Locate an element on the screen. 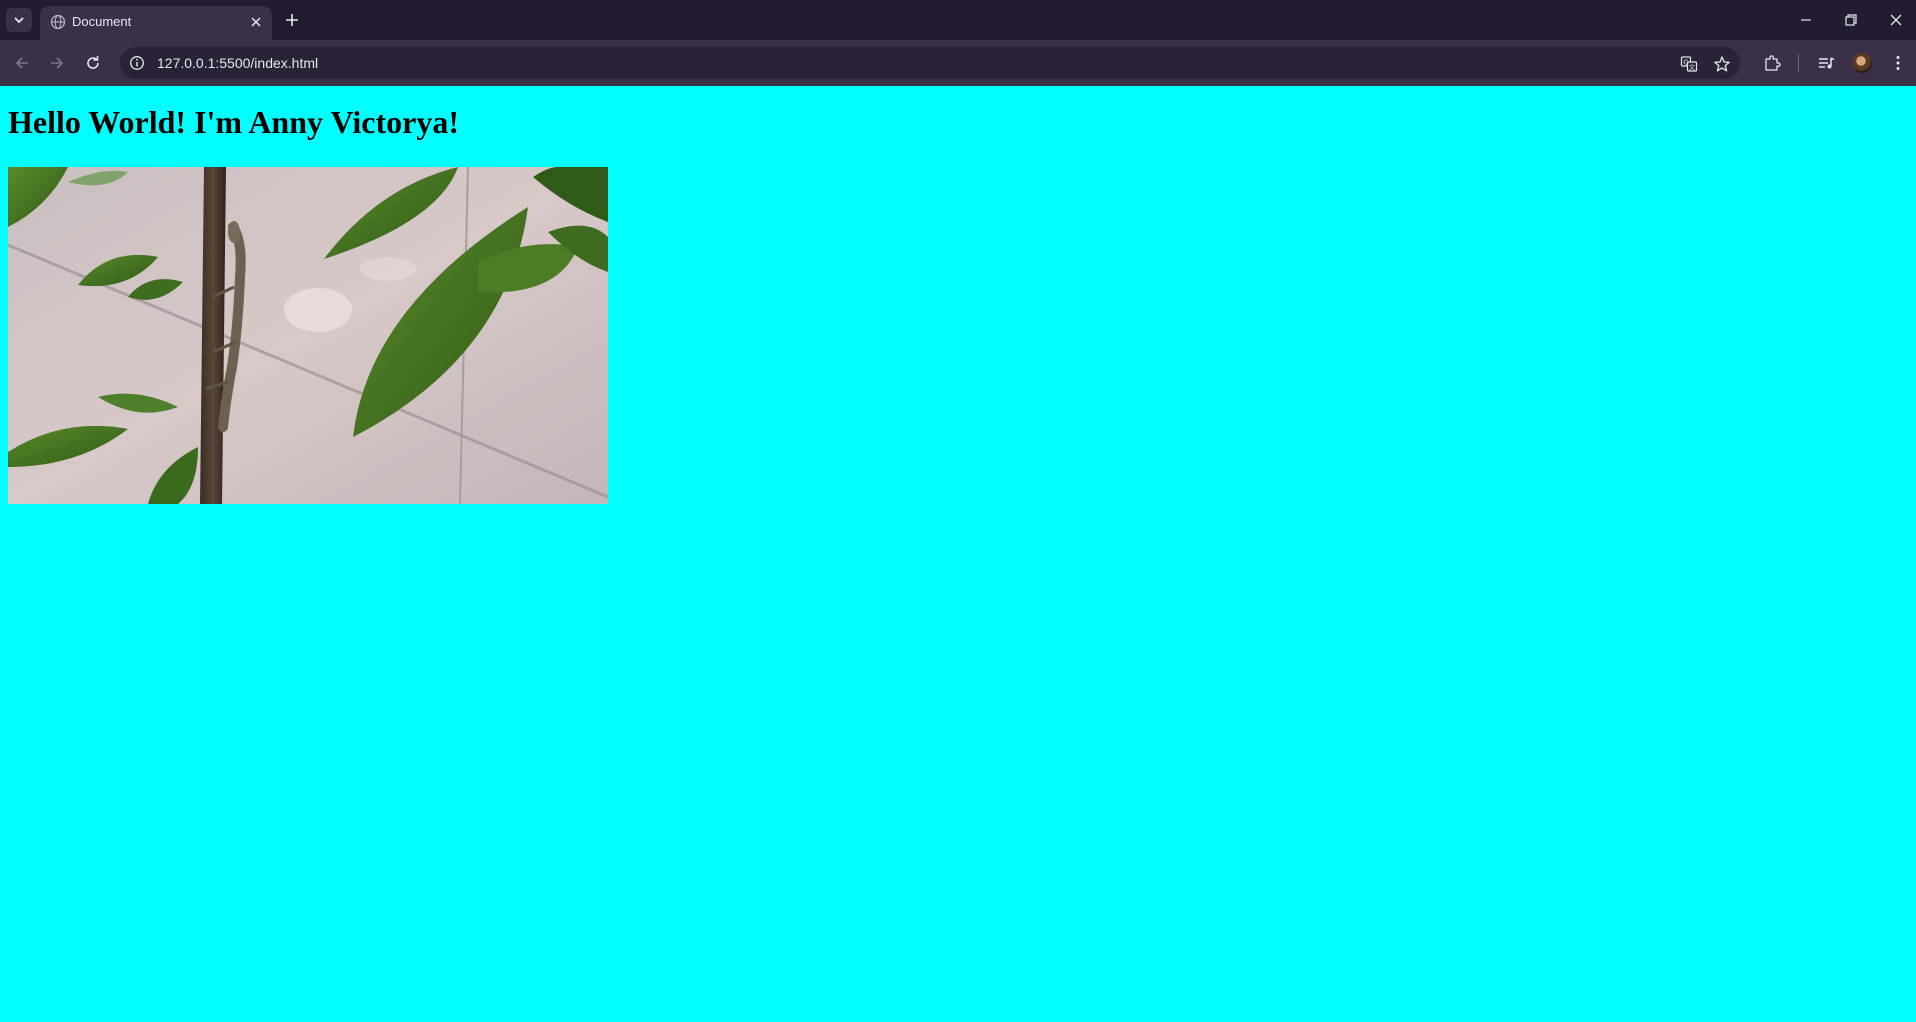  star-icon is located at coordinates (1722, 64).